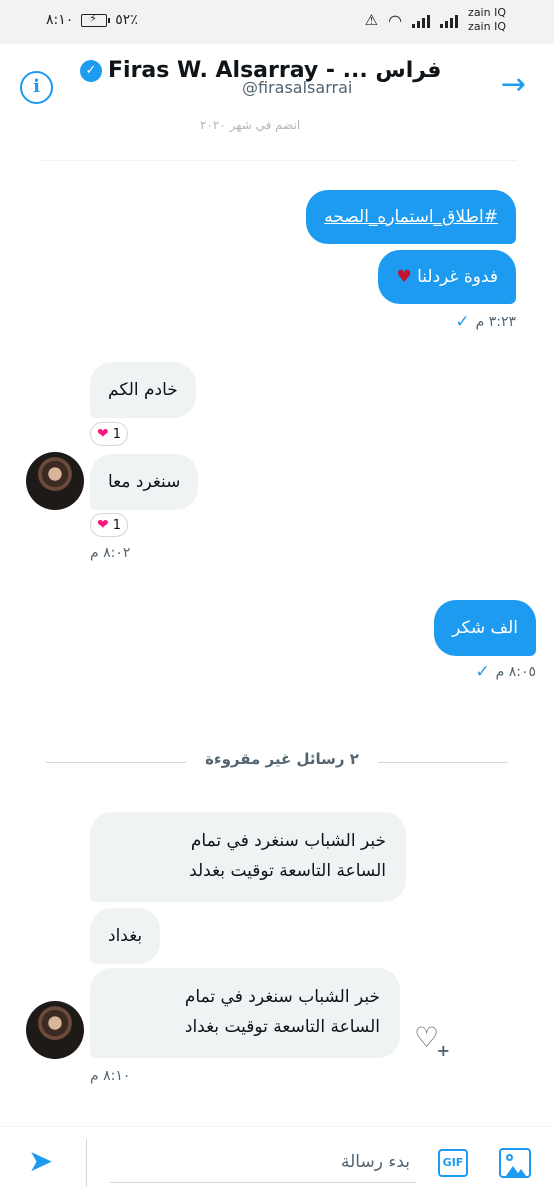 This screenshot has height=1200, width=554. Describe the element at coordinates (287, 871) in the screenshot. I see `message-text-line: الساعة التاسعة توقيت بغدلد` at that location.